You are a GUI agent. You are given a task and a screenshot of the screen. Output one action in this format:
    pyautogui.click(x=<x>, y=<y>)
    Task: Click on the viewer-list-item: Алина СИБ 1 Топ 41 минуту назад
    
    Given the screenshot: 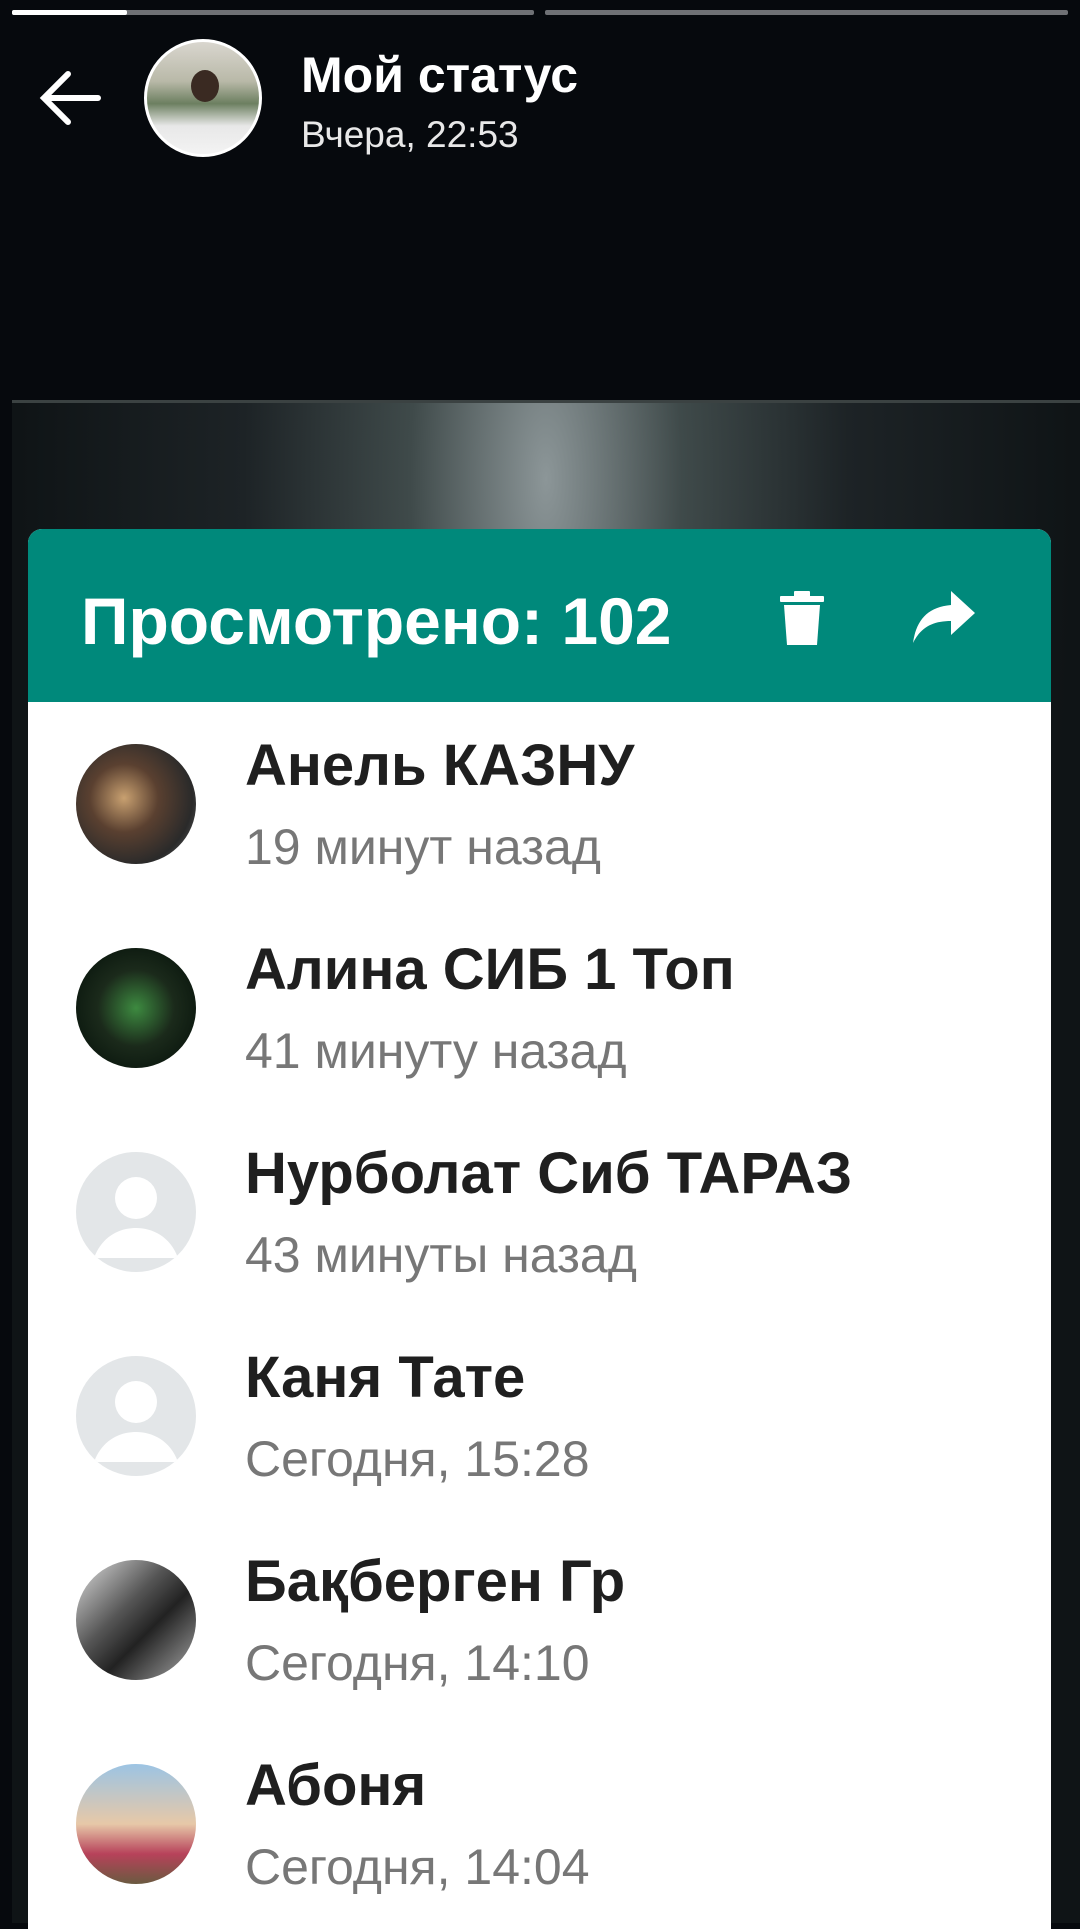 What is the action you would take?
    pyautogui.click(x=539, y=1008)
    